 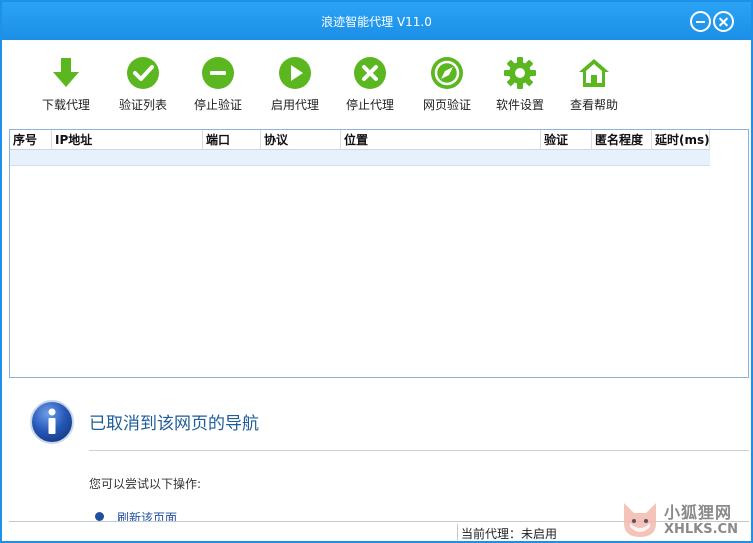 What do you see at coordinates (700, 21) in the screenshot?
I see `minimize-button` at bounding box center [700, 21].